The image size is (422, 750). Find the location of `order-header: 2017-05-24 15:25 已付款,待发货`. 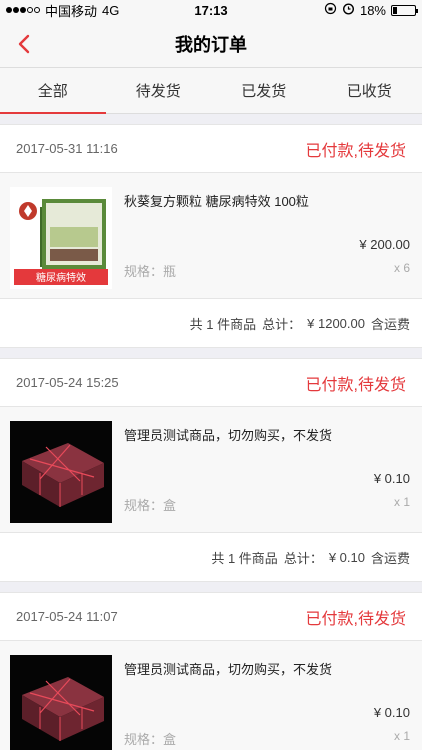

order-header: 2017-05-24 15:25 已付款,待发货 is located at coordinates (211, 383).